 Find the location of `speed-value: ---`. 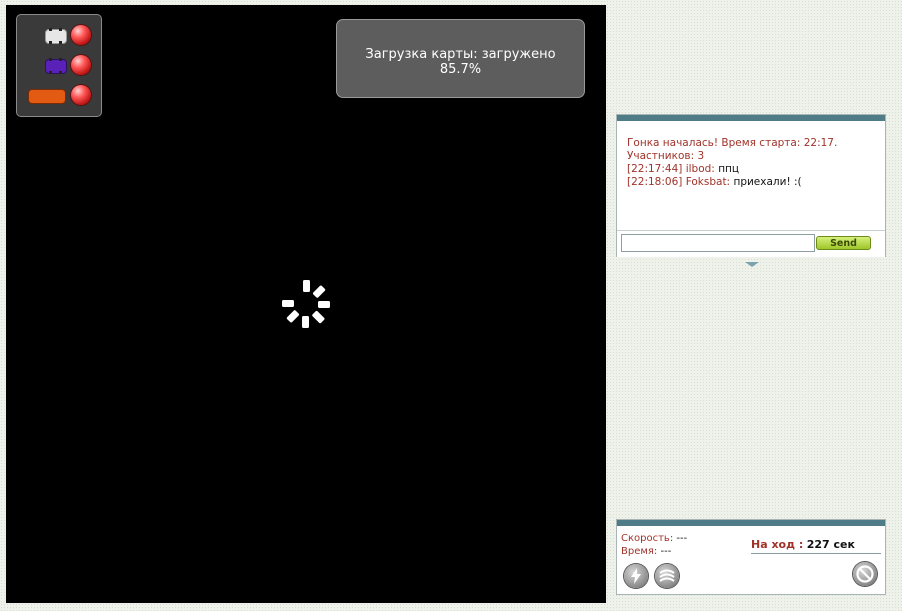

speed-value: --- is located at coordinates (682, 538).